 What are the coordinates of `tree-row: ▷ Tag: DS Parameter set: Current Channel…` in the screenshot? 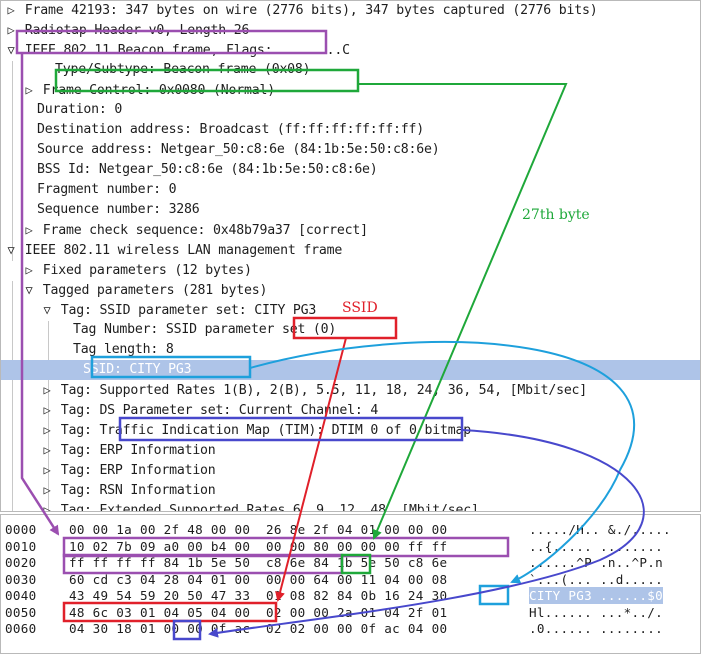 It's located at (350, 410).